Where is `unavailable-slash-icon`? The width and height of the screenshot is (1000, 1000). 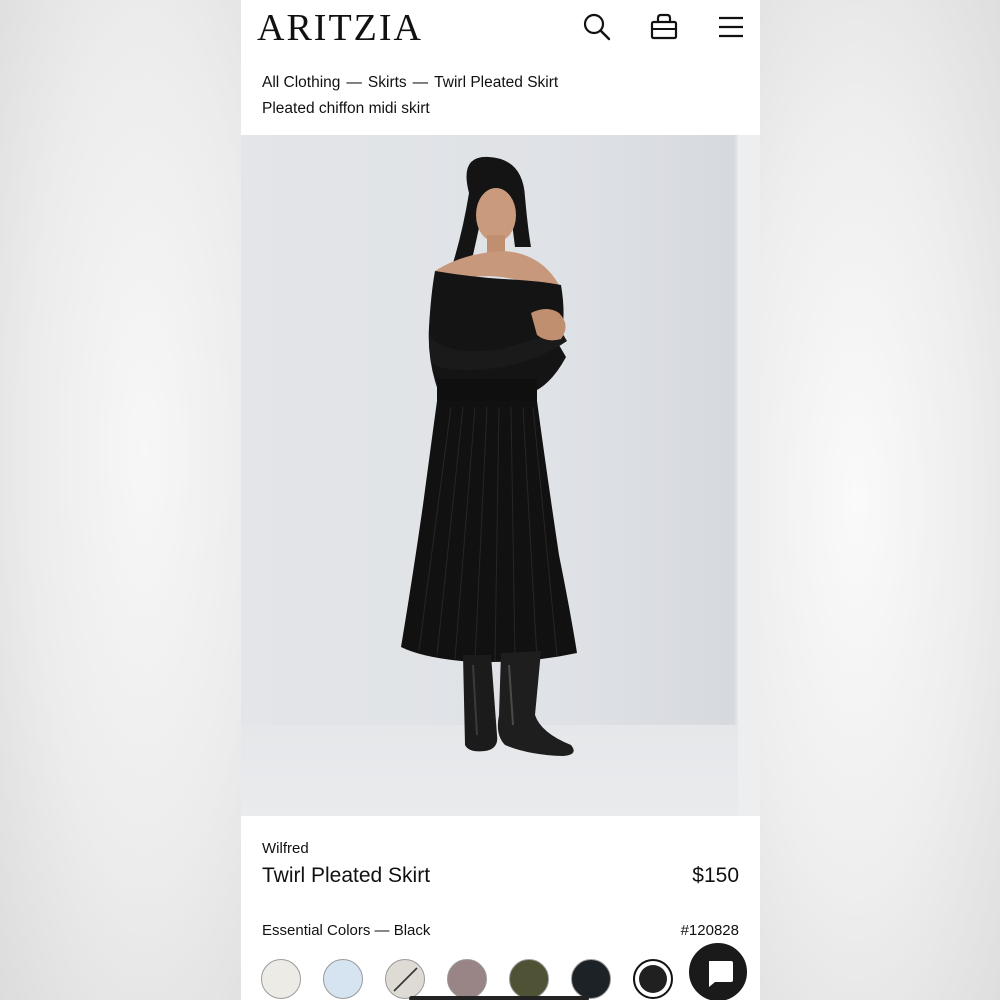
unavailable-slash-icon is located at coordinates (405, 979).